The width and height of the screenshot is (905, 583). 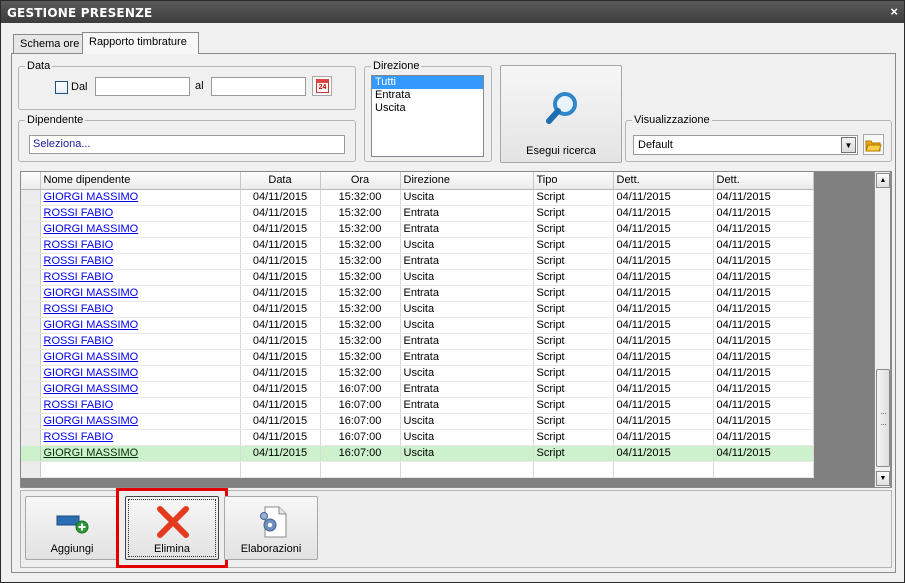 I want to click on tab-schema-ore: Schema ore, so click(x=48, y=43).